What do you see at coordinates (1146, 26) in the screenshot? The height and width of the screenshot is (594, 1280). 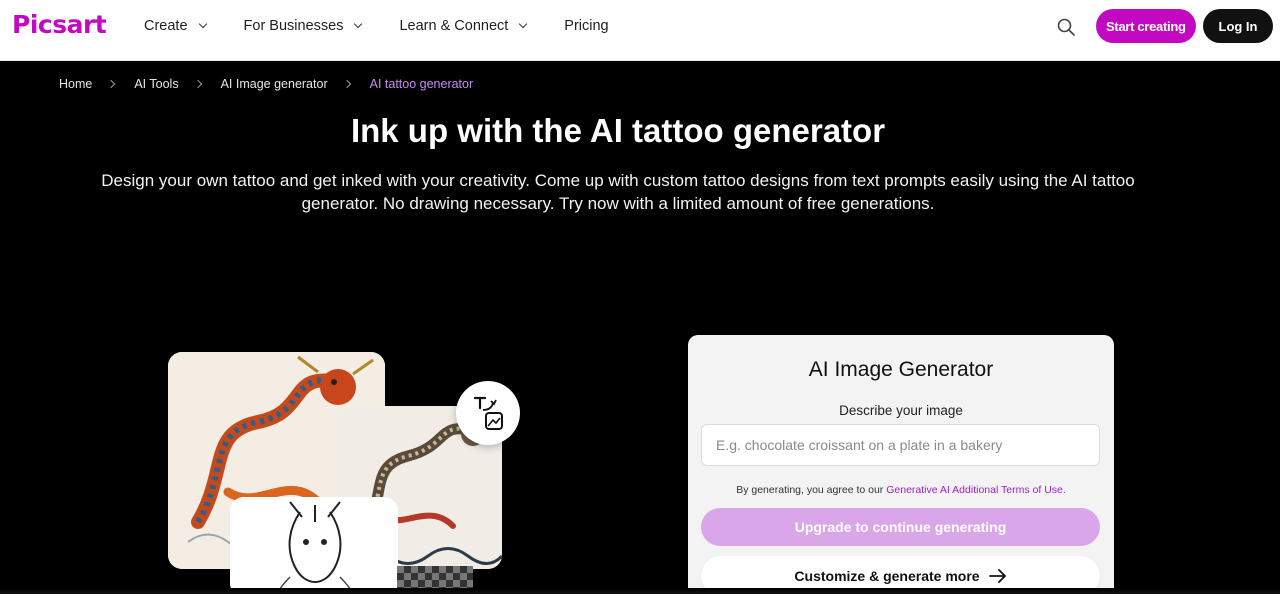 I see `start-creating-button: Start creating` at bounding box center [1146, 26].